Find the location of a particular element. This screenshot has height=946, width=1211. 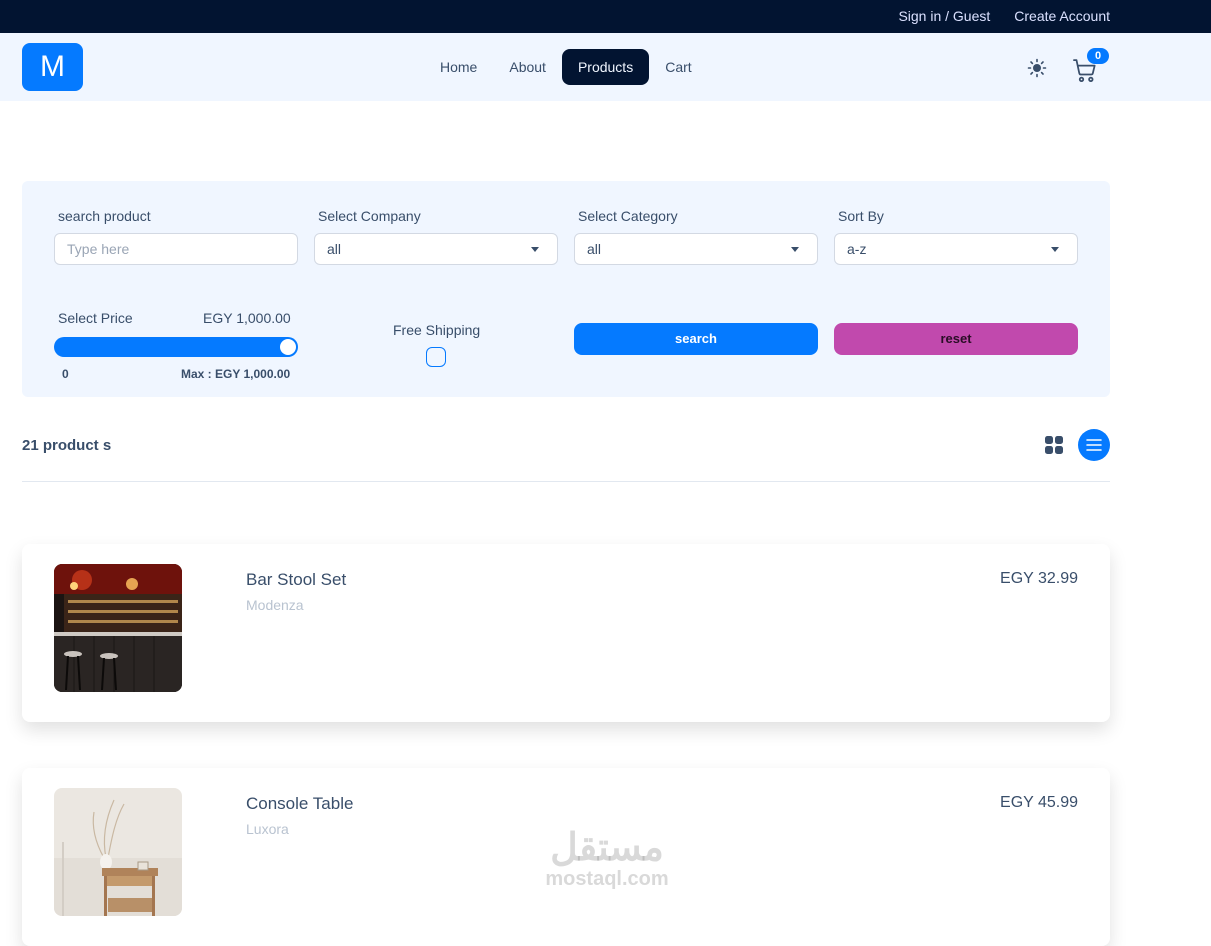

price-slider is located at coordinates (176, 347).